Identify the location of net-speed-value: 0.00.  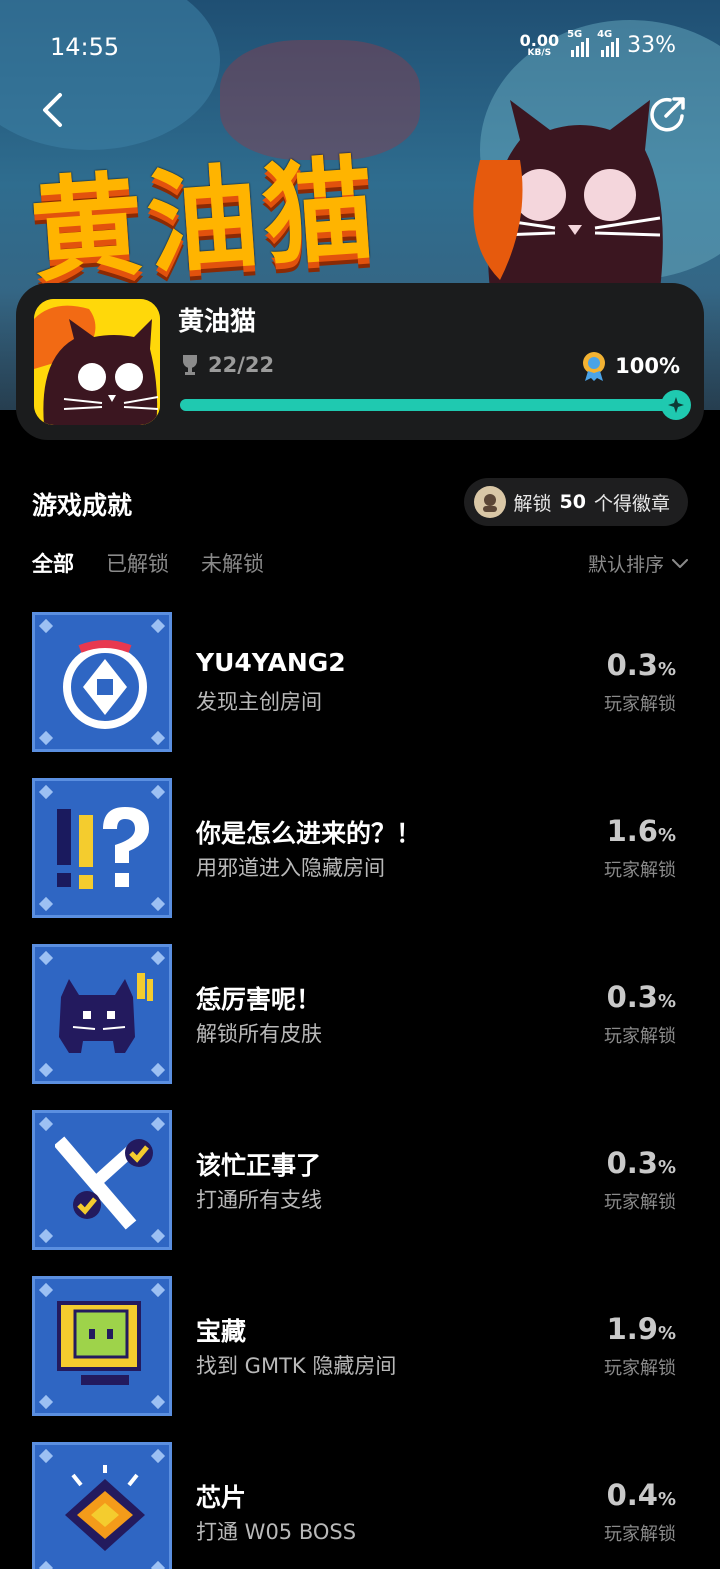
(539, 40).